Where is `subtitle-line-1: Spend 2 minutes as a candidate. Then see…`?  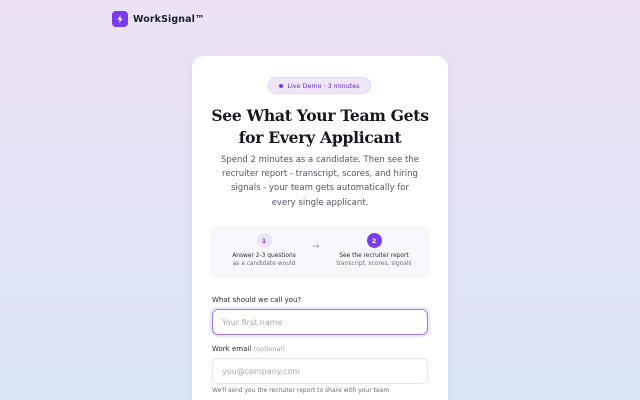 subtitle-line-1: Spend 2 minutes as a candidate. Then see… is located at coordinates (319, 160).